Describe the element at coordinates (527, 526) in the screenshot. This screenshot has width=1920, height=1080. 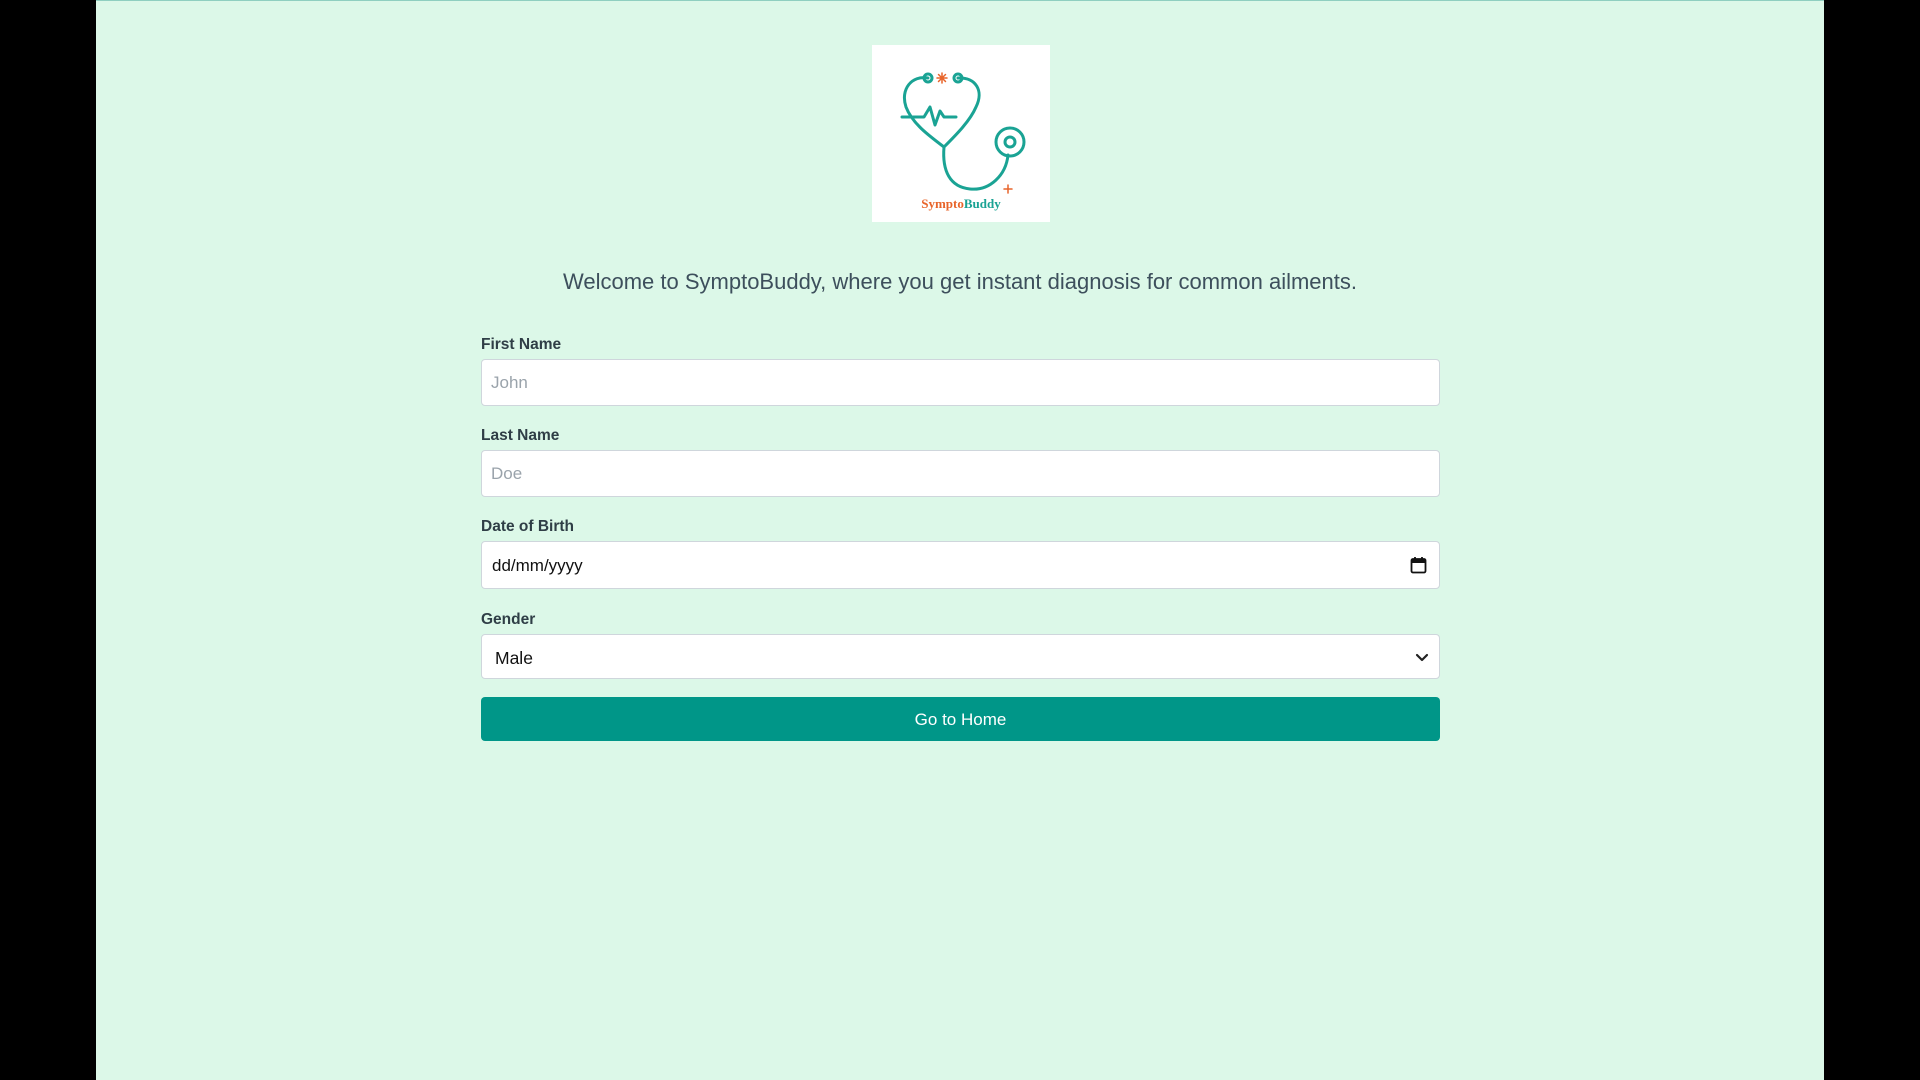
I see `dob-label: Date of Birth` at that location.